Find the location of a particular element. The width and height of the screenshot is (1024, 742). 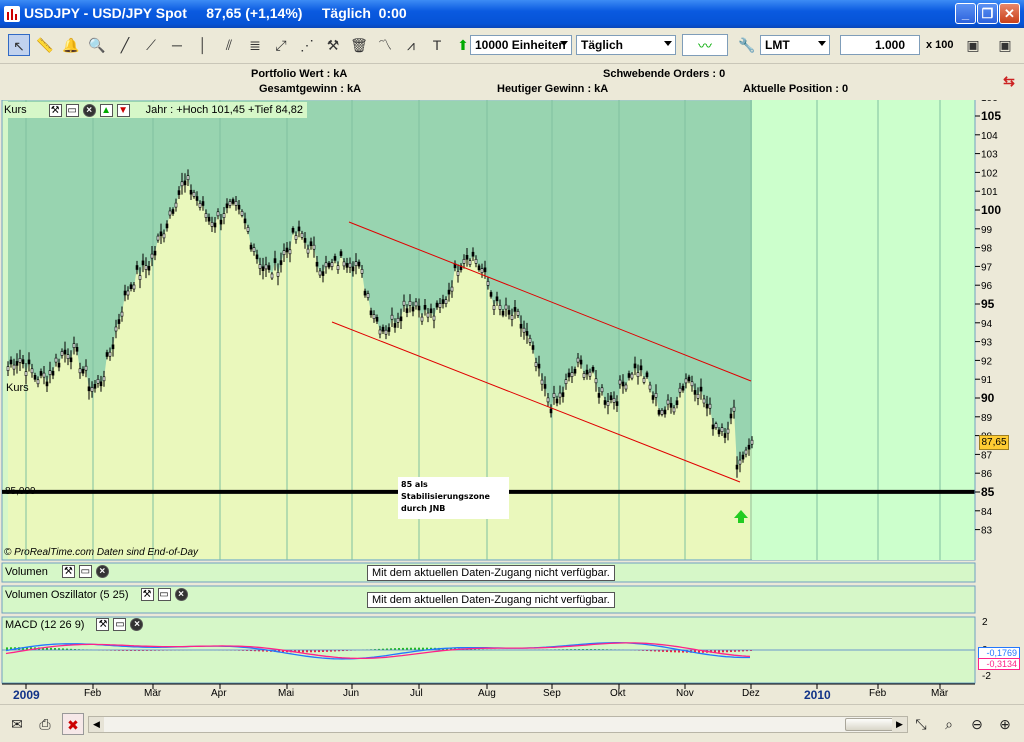

print-icon: ⎙ is located at coordinates (45, 724).